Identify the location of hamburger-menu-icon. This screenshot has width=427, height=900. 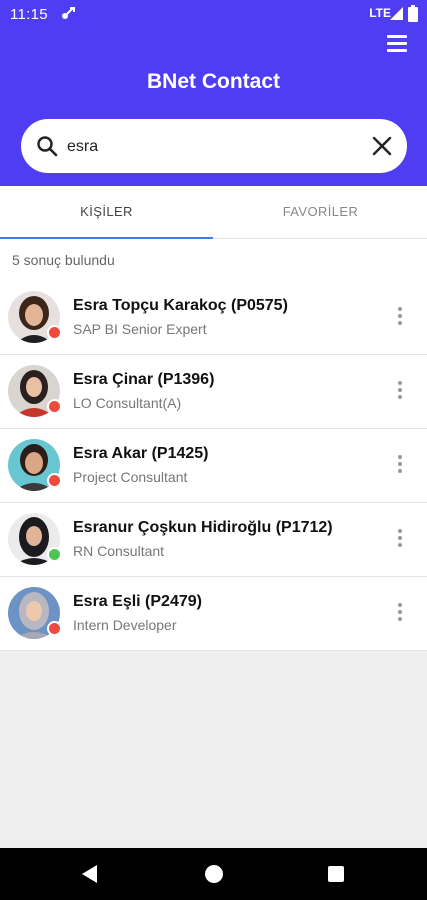
(397, 44).